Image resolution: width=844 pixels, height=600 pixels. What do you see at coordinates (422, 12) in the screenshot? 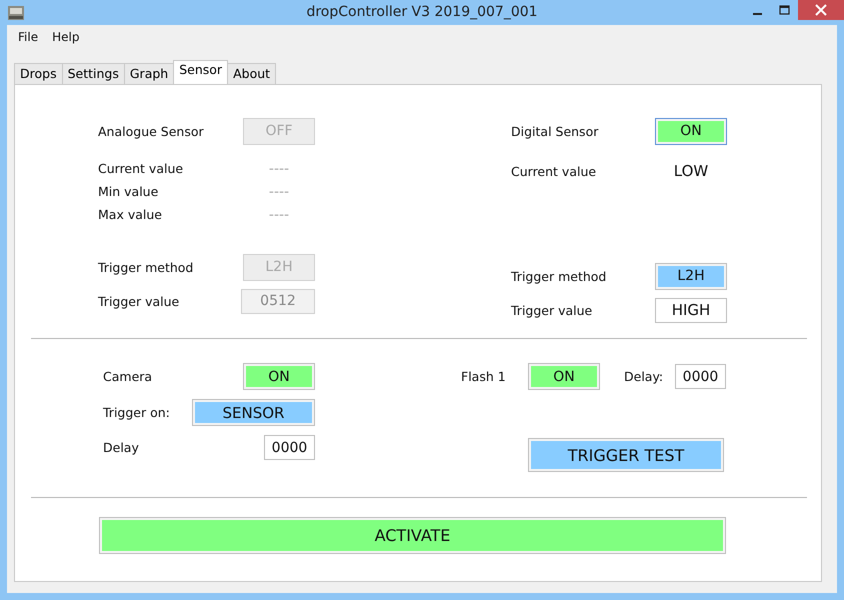
I see `window-title: dropController V3 2019_007_001` at bounding box center [422, 12].